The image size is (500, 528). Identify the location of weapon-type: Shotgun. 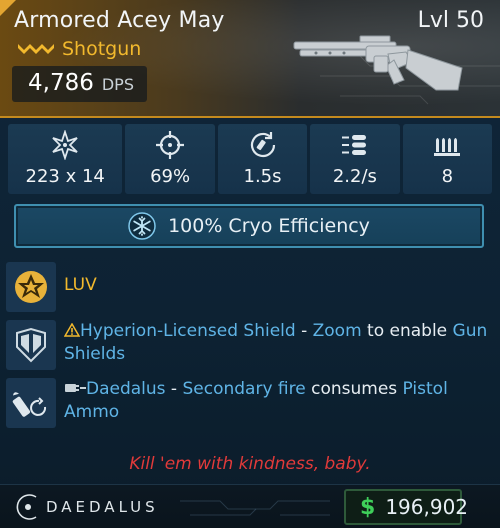
(102, 49).